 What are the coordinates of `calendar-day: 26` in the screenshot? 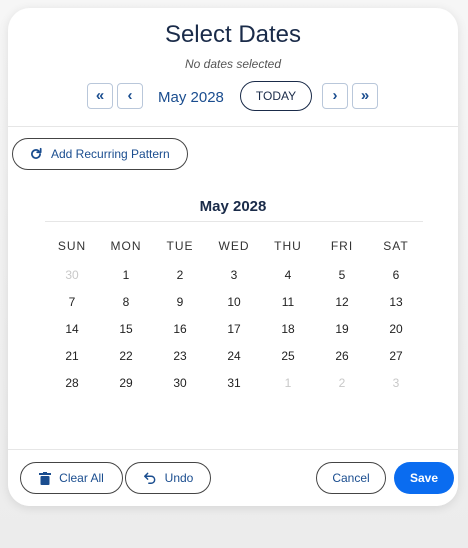 It's located at (342, 356).